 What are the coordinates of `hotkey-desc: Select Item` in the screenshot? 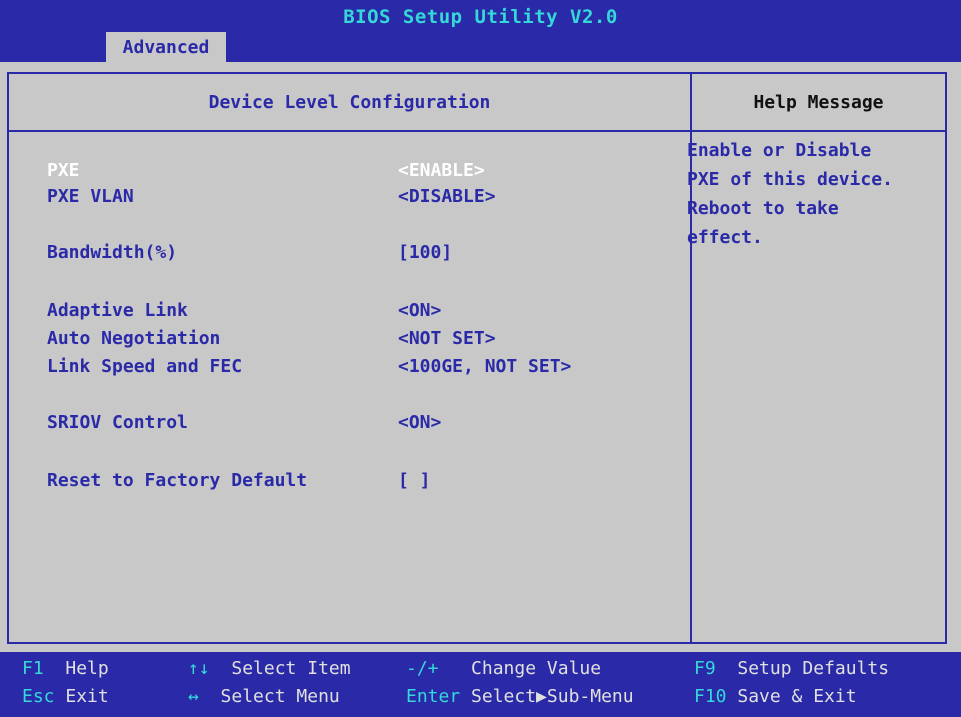 It's located at (291, 668).